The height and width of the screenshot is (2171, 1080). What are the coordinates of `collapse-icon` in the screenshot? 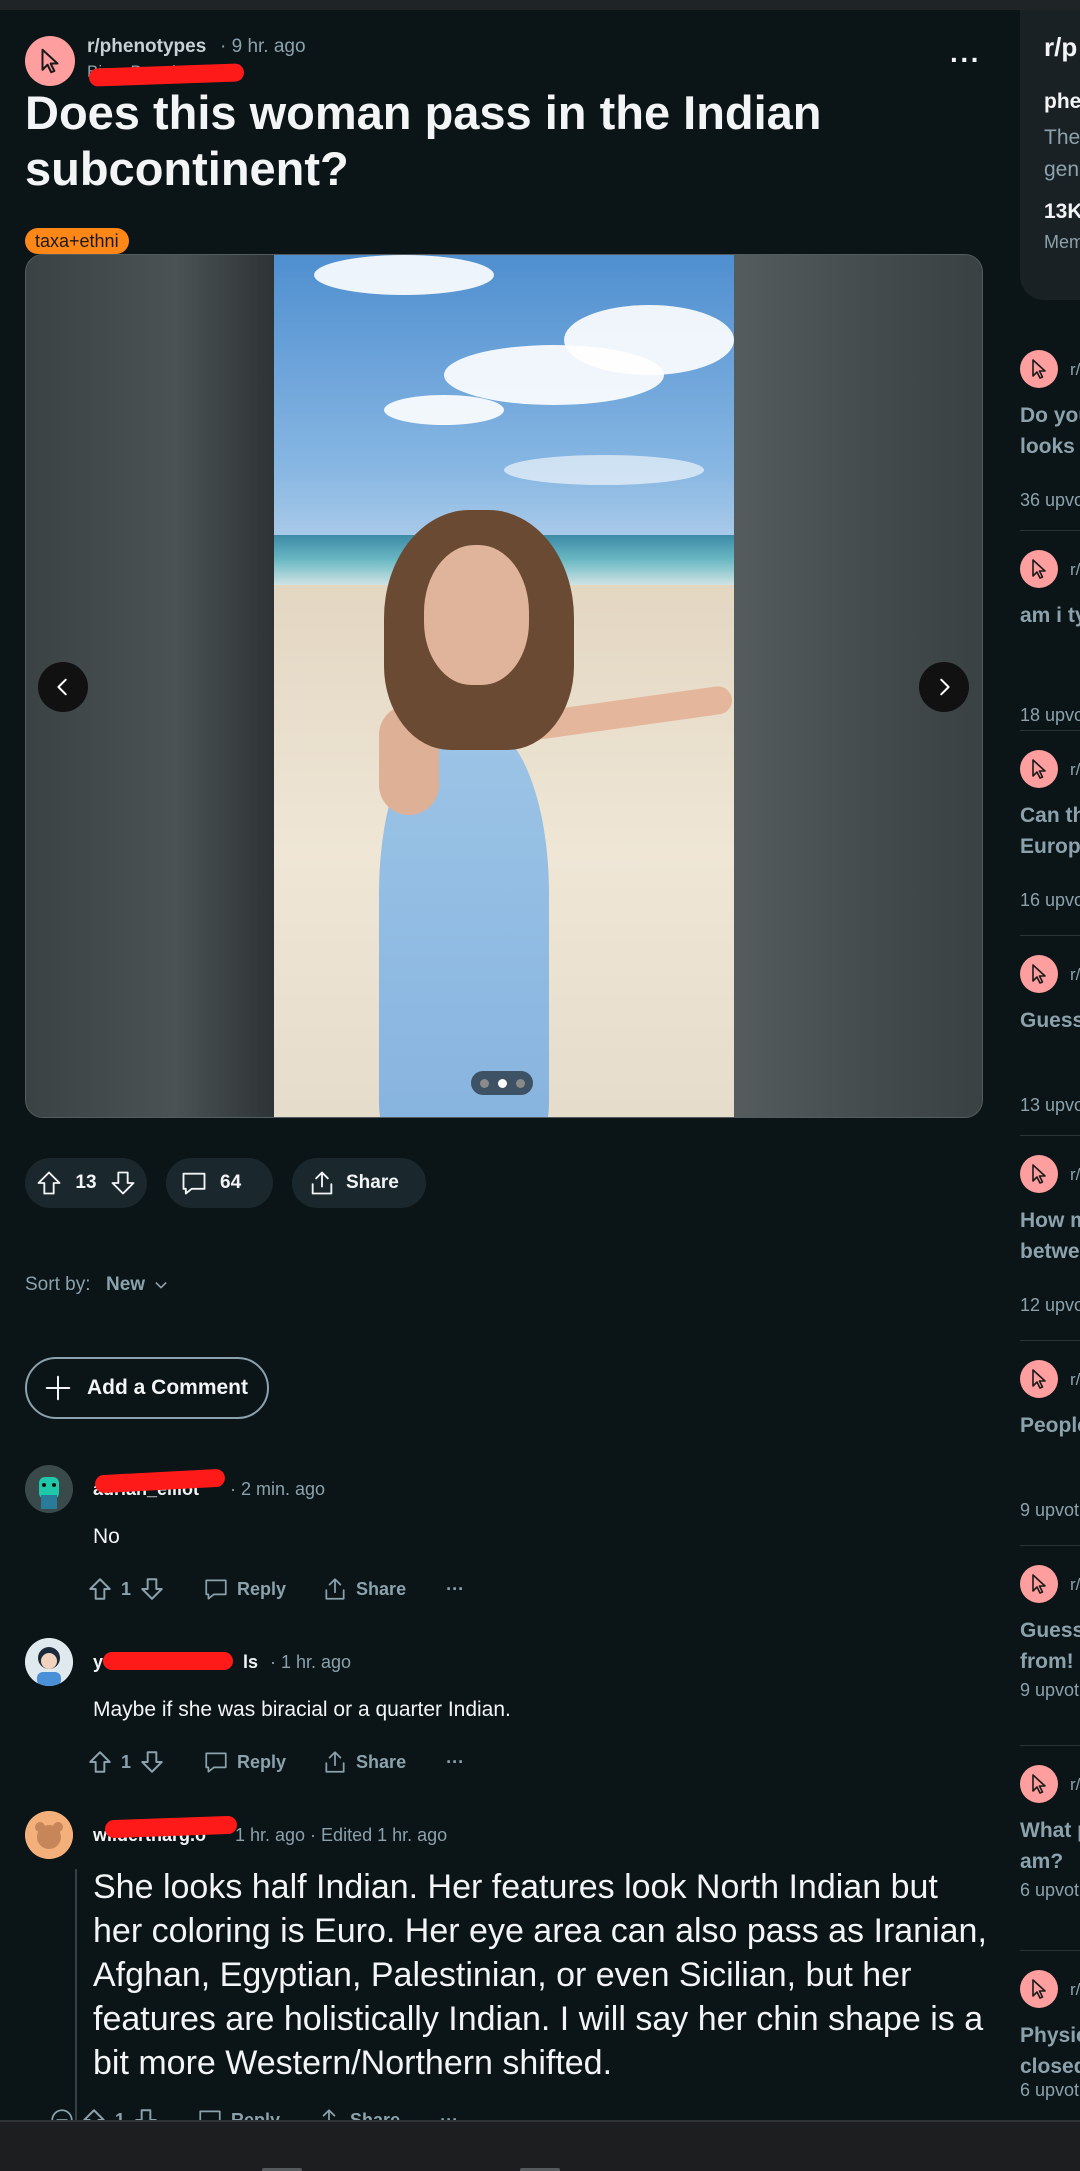 It's located at (62, 2113).